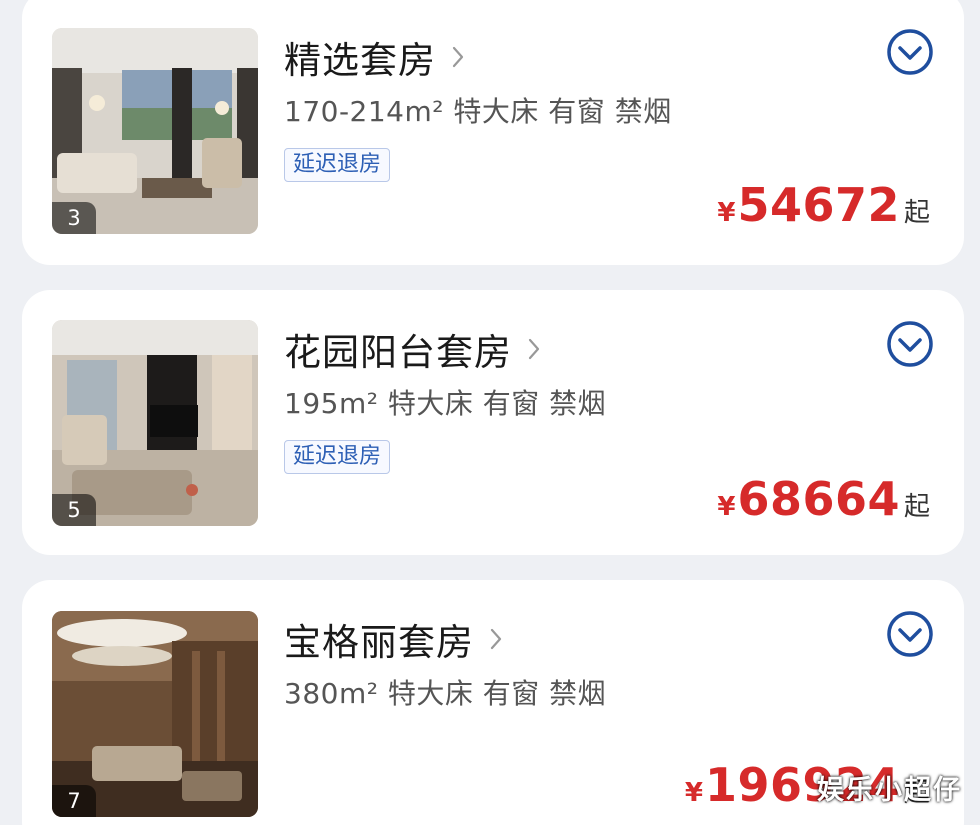 Image resolution: width=980 pixels, height=825 pixels. I want to click on photo-count-badge: 7, so click(74, 801).